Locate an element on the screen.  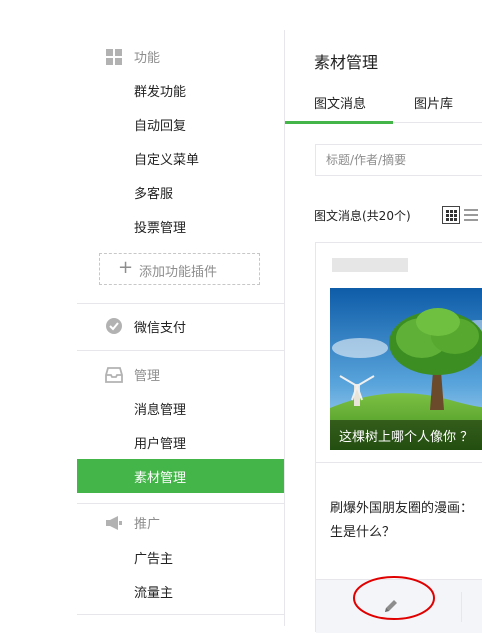
add-plugin-button: + 添加功能插件 is located at coordinates (179, 269).